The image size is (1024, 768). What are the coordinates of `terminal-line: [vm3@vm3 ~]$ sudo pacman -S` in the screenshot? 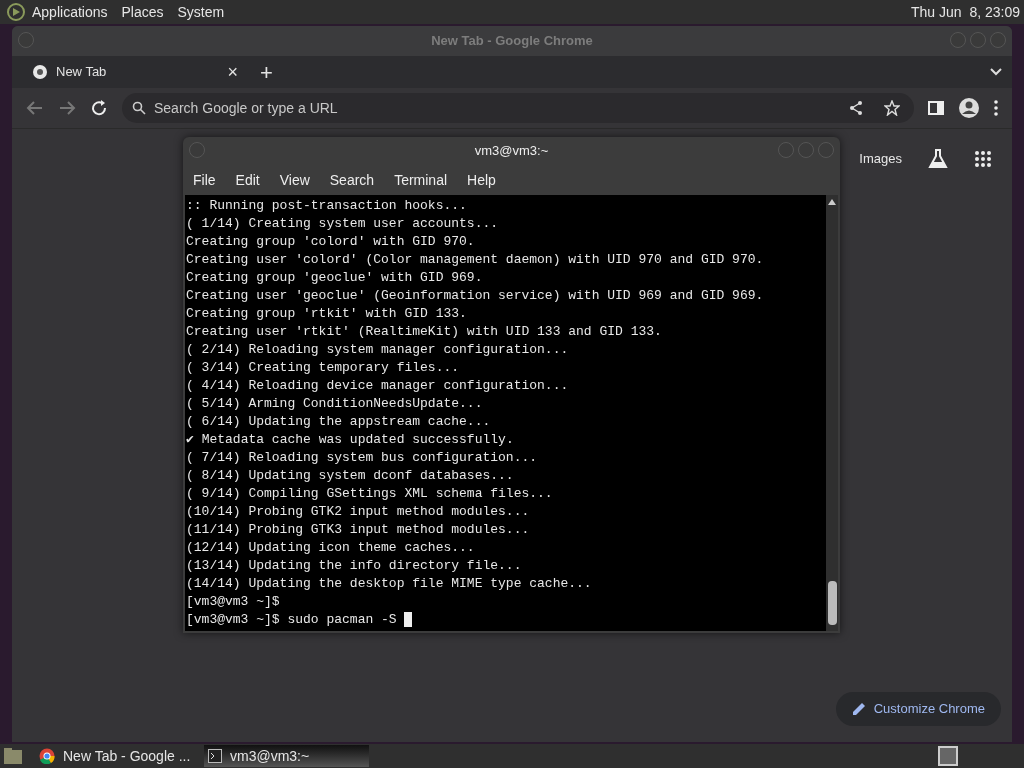 It's located at (299, 620).